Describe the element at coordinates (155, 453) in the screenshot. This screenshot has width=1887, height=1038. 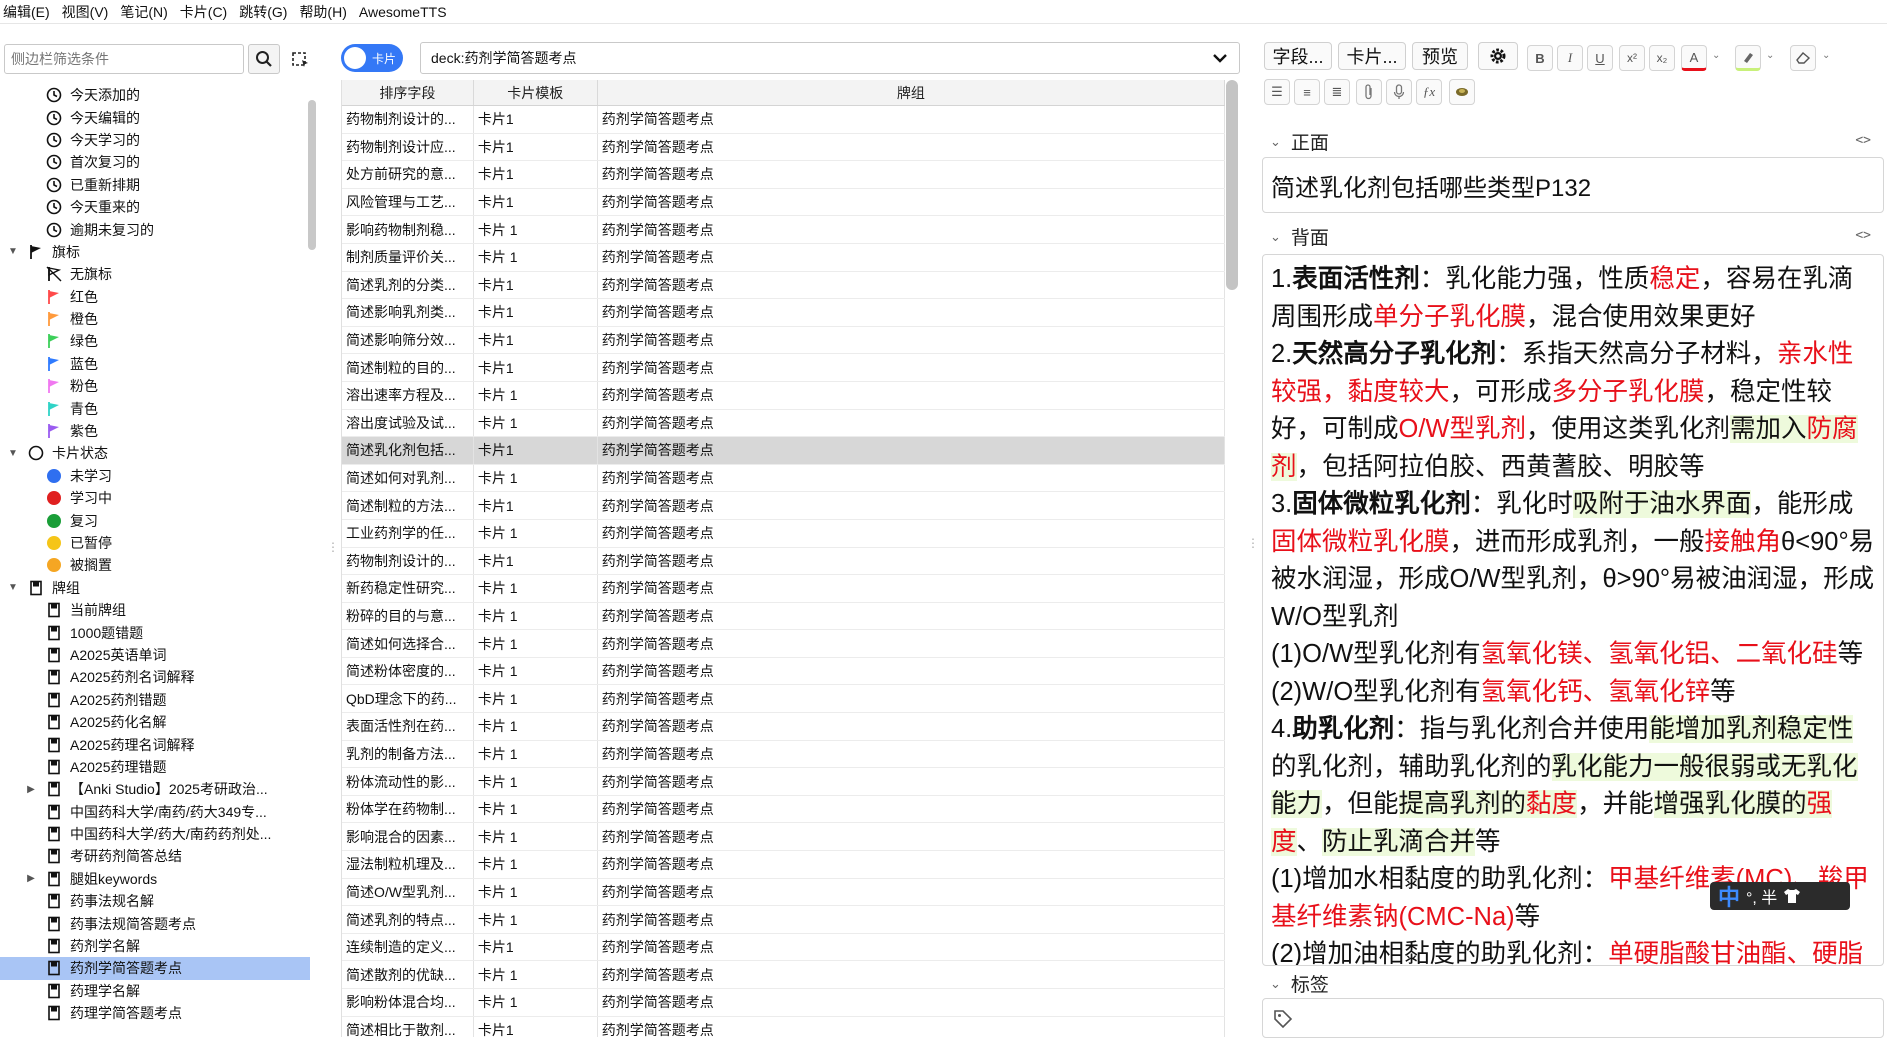
I see `sidebar-section-card-state: ▼ 卡片状态` at that location.